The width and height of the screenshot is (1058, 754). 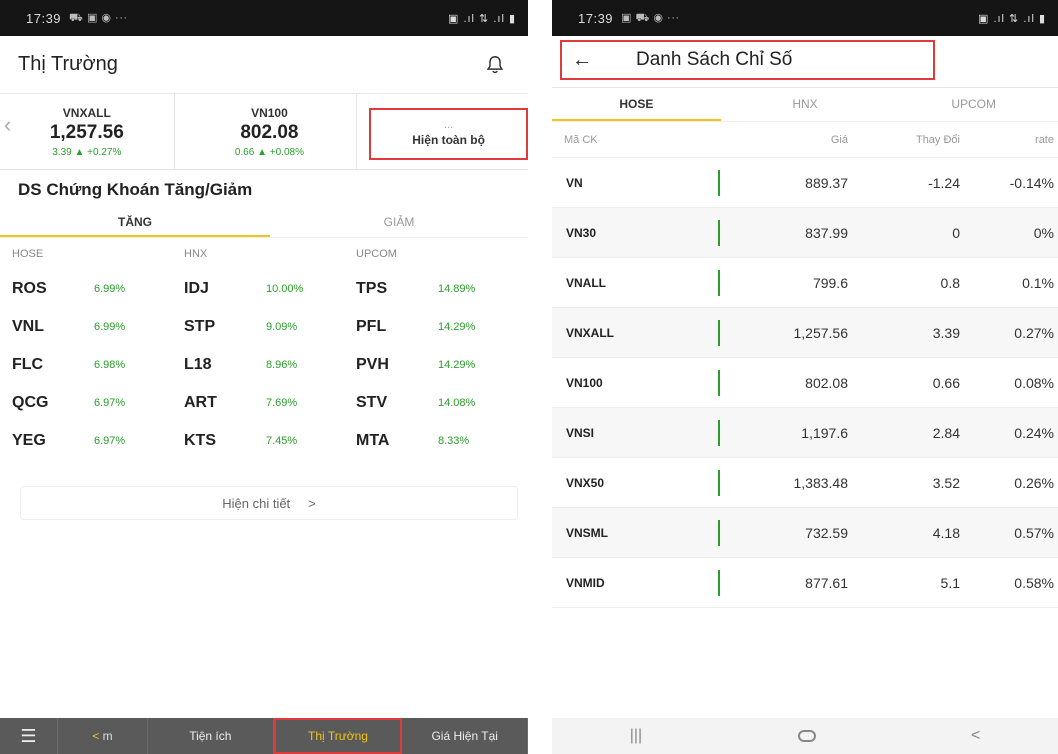 I want to click on stock-cell: PFL 14.29%, so click(x=442, y=327).